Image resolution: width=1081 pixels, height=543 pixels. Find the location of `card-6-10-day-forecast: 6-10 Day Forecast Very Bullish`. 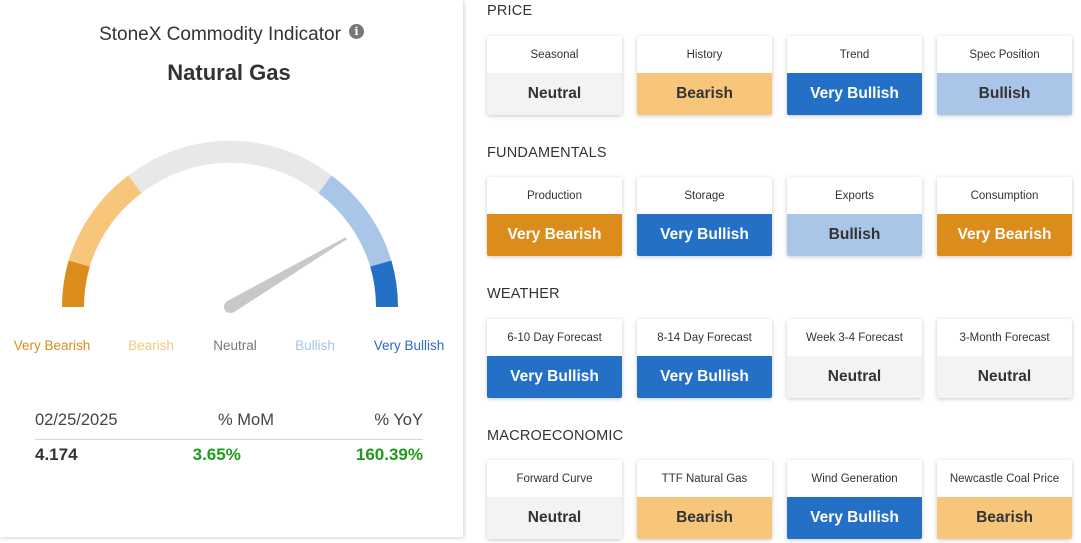

card-6-10-day-forecast: 6-10 Day Forecast Very Bullish is located at coordinates (554, 358).